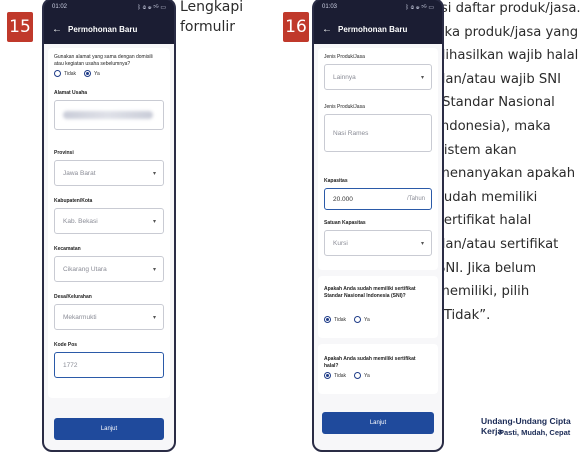  I want to click on kabupaten-value: Kab. Bekasi, so click(80, 221).